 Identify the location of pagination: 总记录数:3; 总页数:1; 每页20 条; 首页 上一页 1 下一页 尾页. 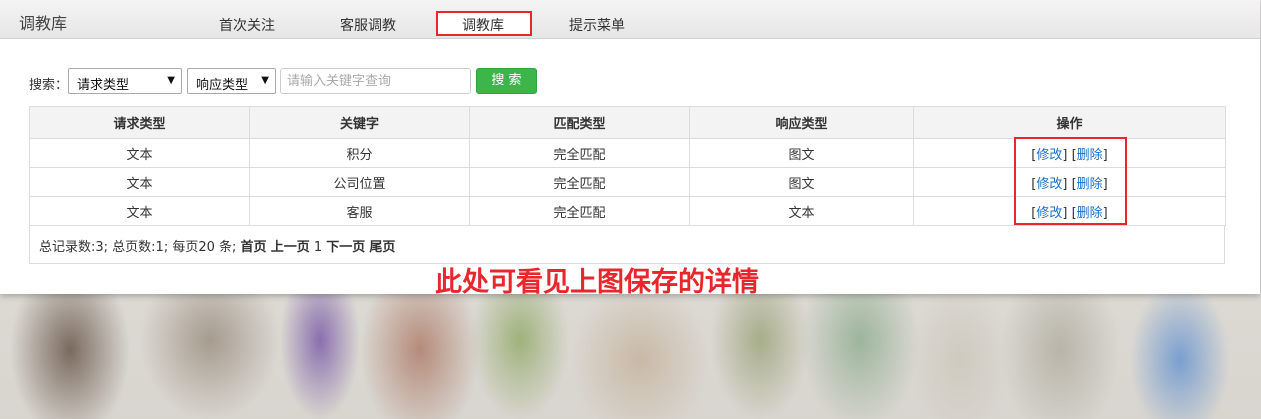
(627, 245).